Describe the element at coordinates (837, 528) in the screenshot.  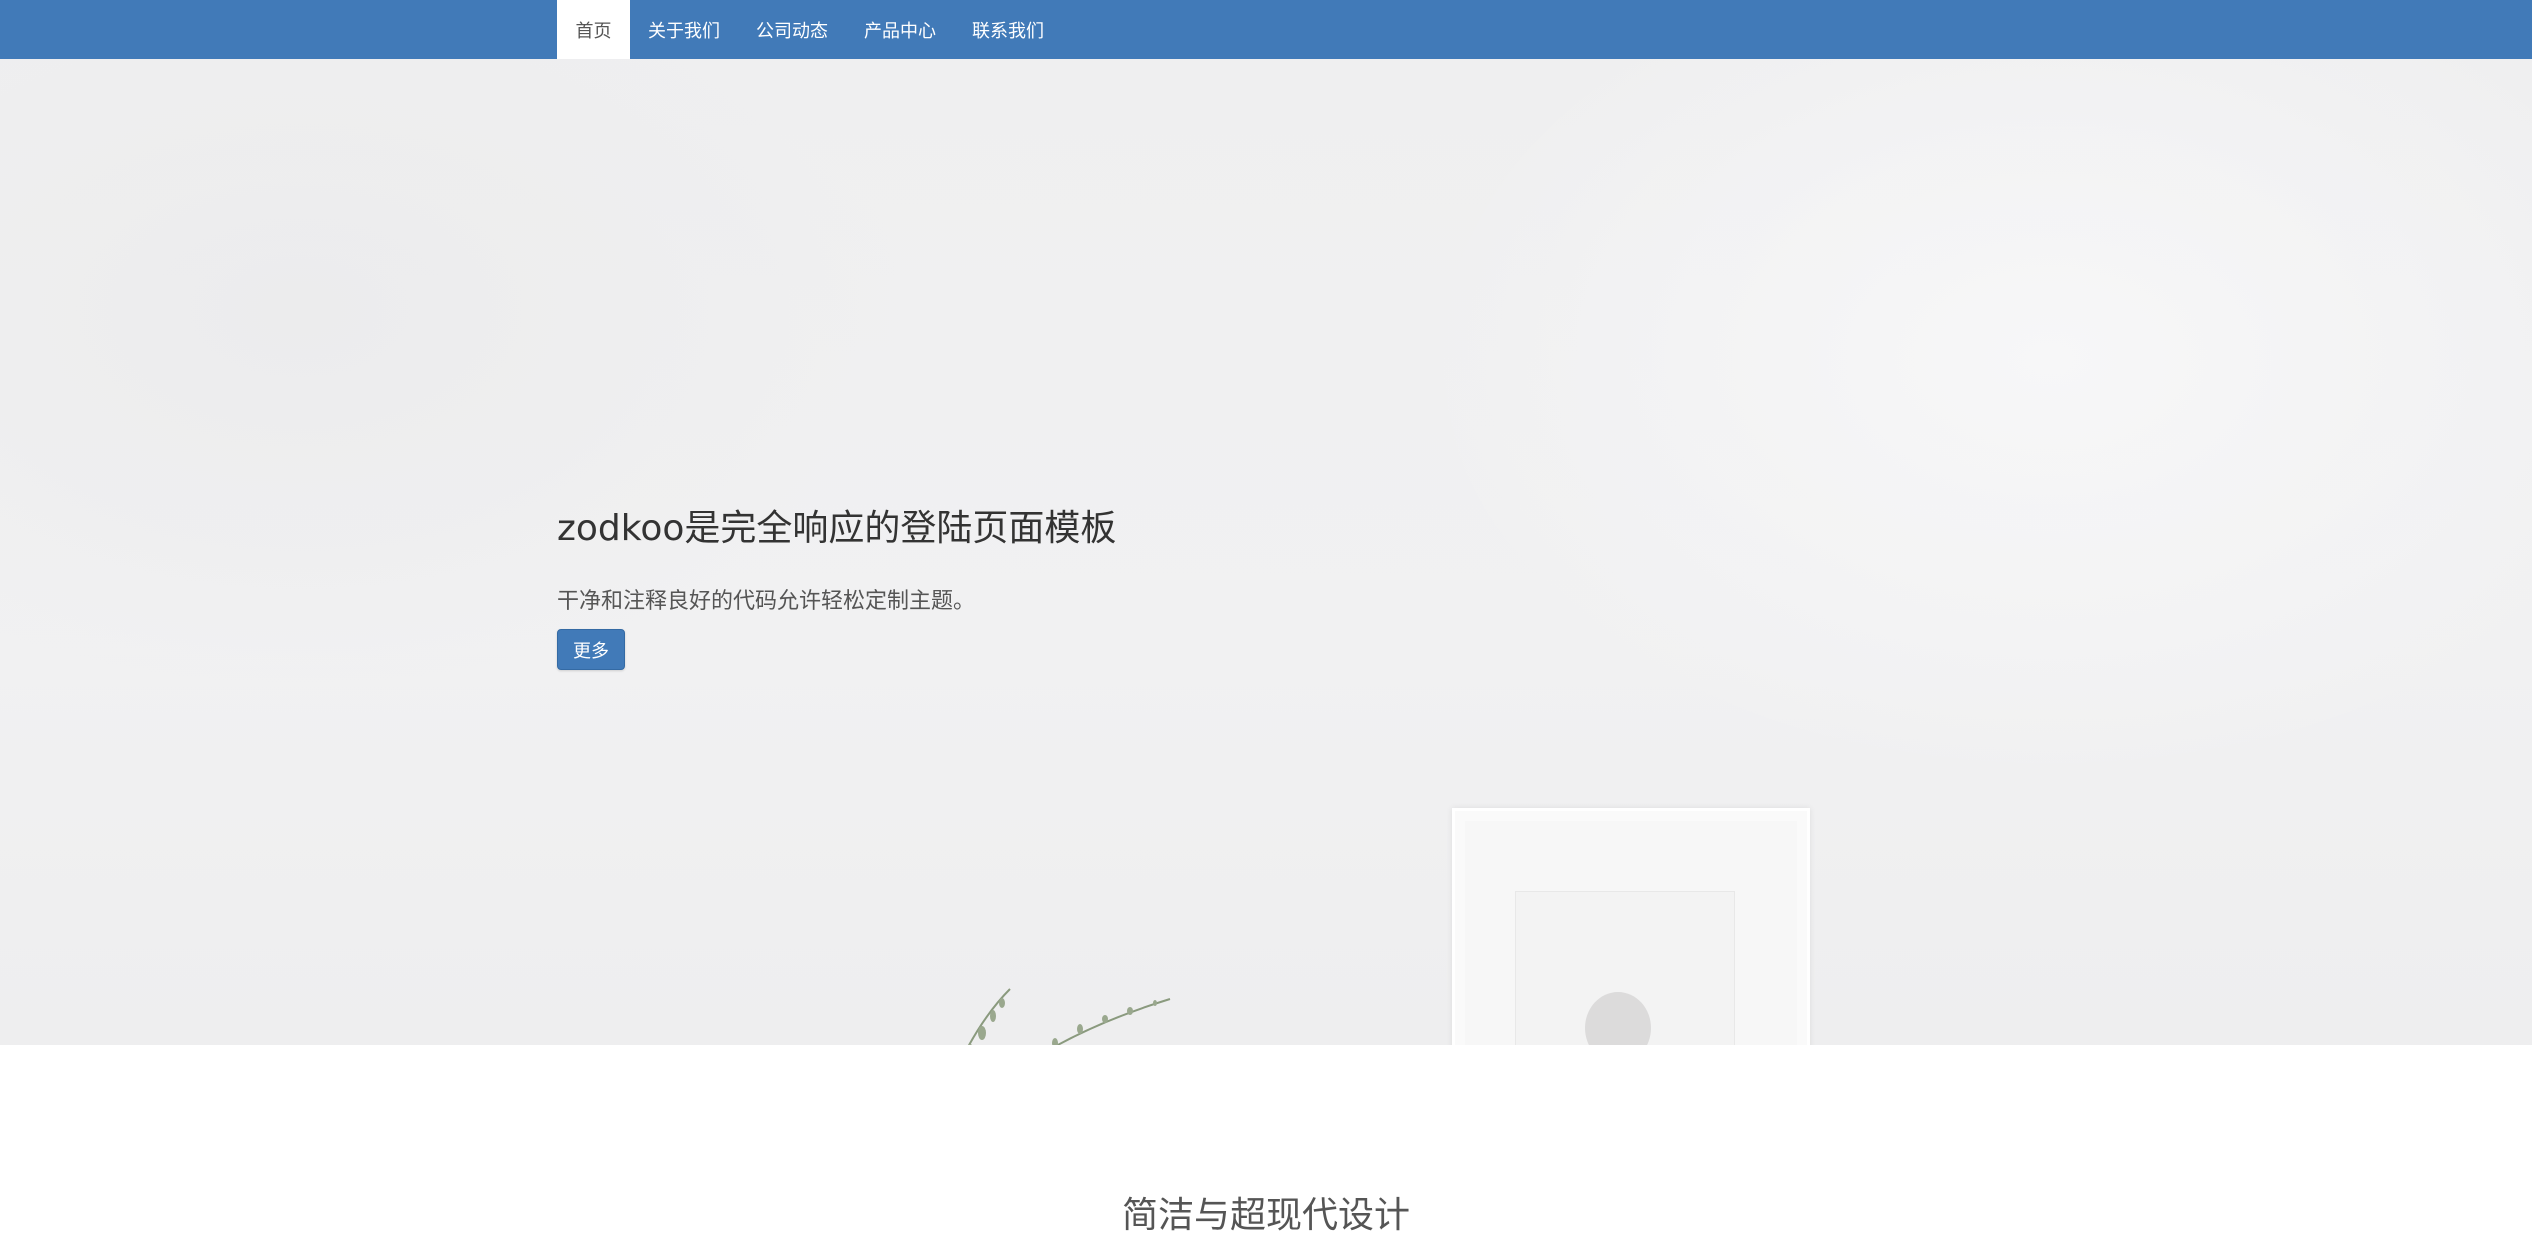
I see `hero-title: zodkoo是完全响应的登陆页面模板` at that location.